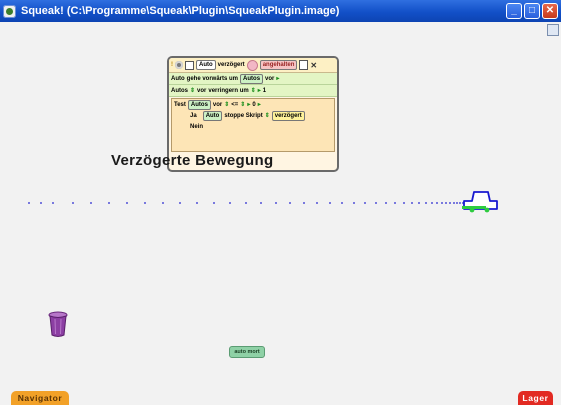 Image resolution: width=561 pixels, height=405 pixels. I want to click on line1-command: gehe vorwärts um, so click(212, 78).